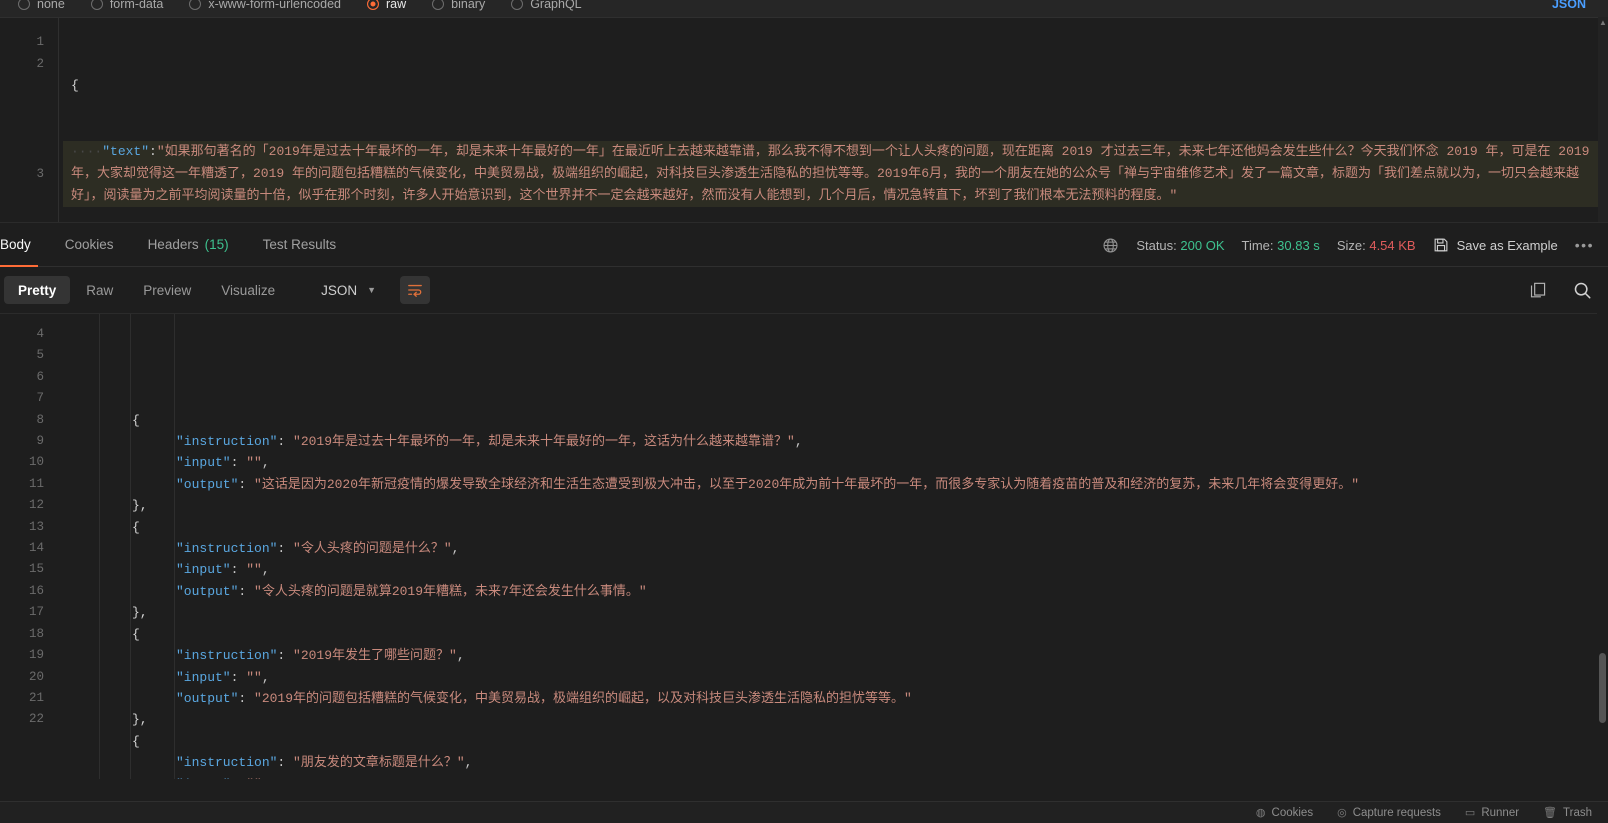  Describe the element at coordinates (1389, 813) in the screenshot. I see `statusbar-item-capture-requests: ◎ Capture requests` at that location.